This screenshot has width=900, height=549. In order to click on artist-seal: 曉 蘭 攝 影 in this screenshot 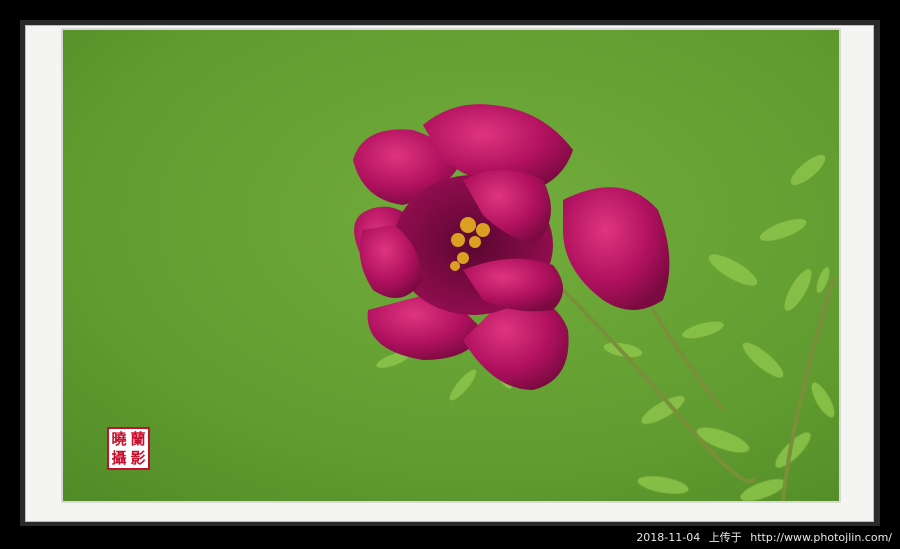, I will do `click(128, 448)`.